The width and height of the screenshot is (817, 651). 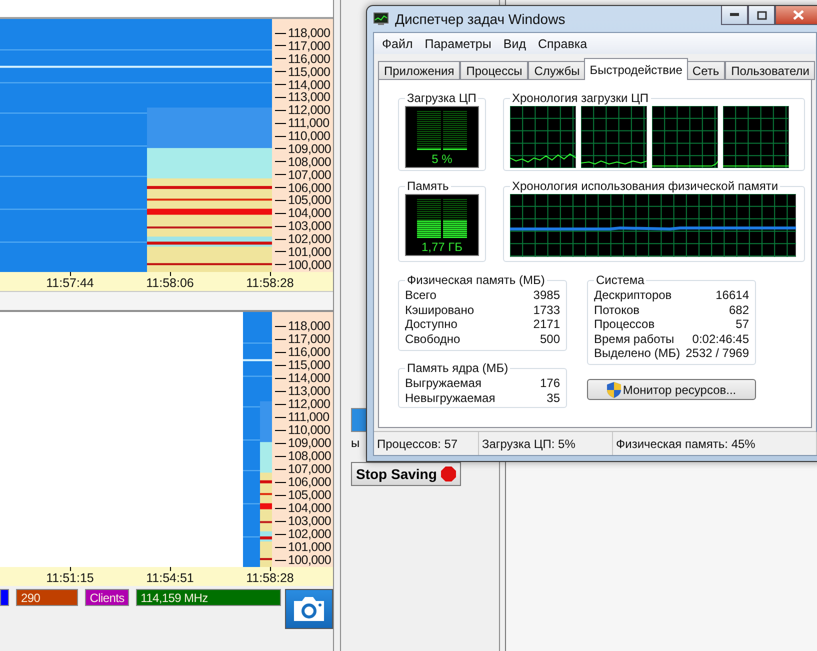 What do you see at coordinates (720, 339) in the screenshot?
I see `stat-value: 0:02:46:45` at bounding box center [720, 339].